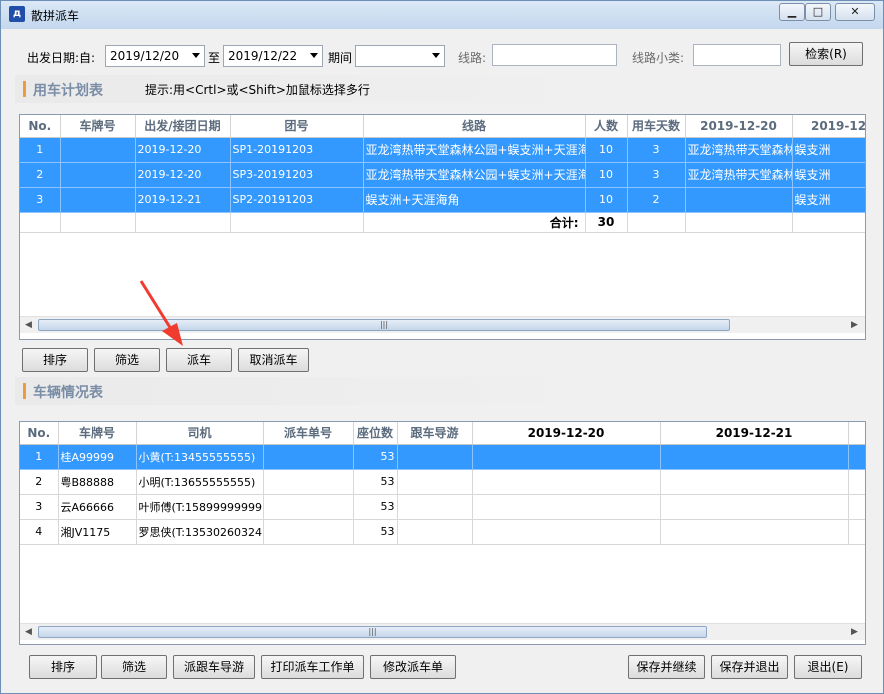  What do you see at coordinates (606, 126) in the screenshot?
I see `col-people: 人数` at bounding box center [606, 126].